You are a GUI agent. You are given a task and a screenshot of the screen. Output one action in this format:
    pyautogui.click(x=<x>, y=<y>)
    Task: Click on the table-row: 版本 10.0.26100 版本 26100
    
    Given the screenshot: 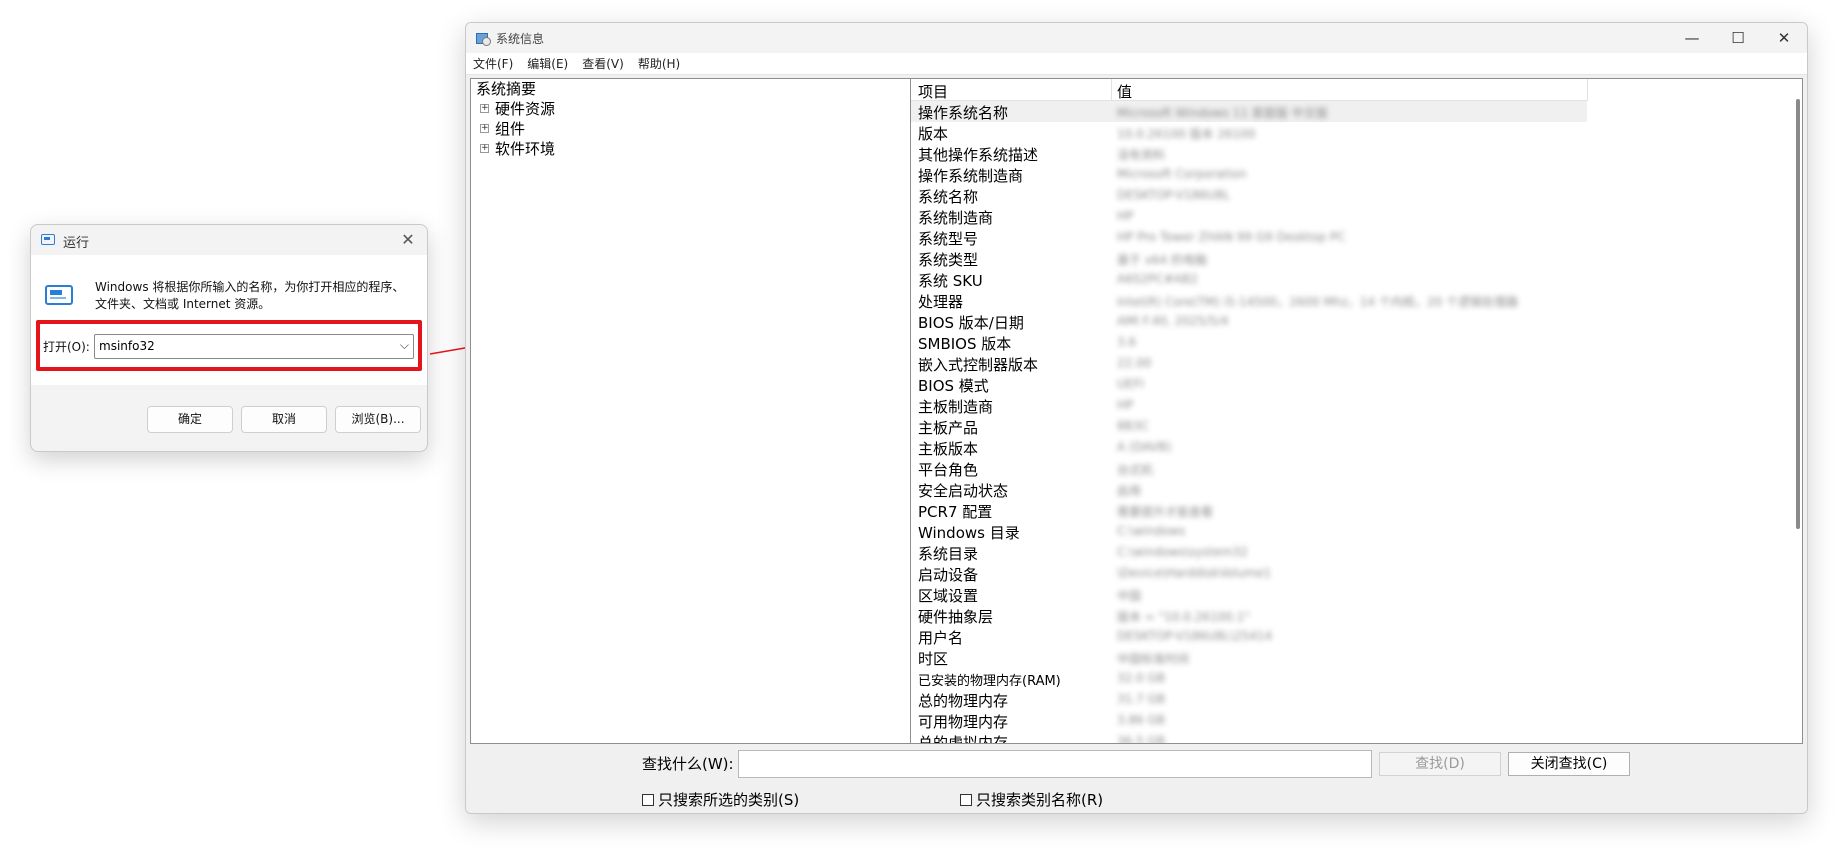 What is the action you would take?
    pyautogui.click(x=1249, y=132)
    